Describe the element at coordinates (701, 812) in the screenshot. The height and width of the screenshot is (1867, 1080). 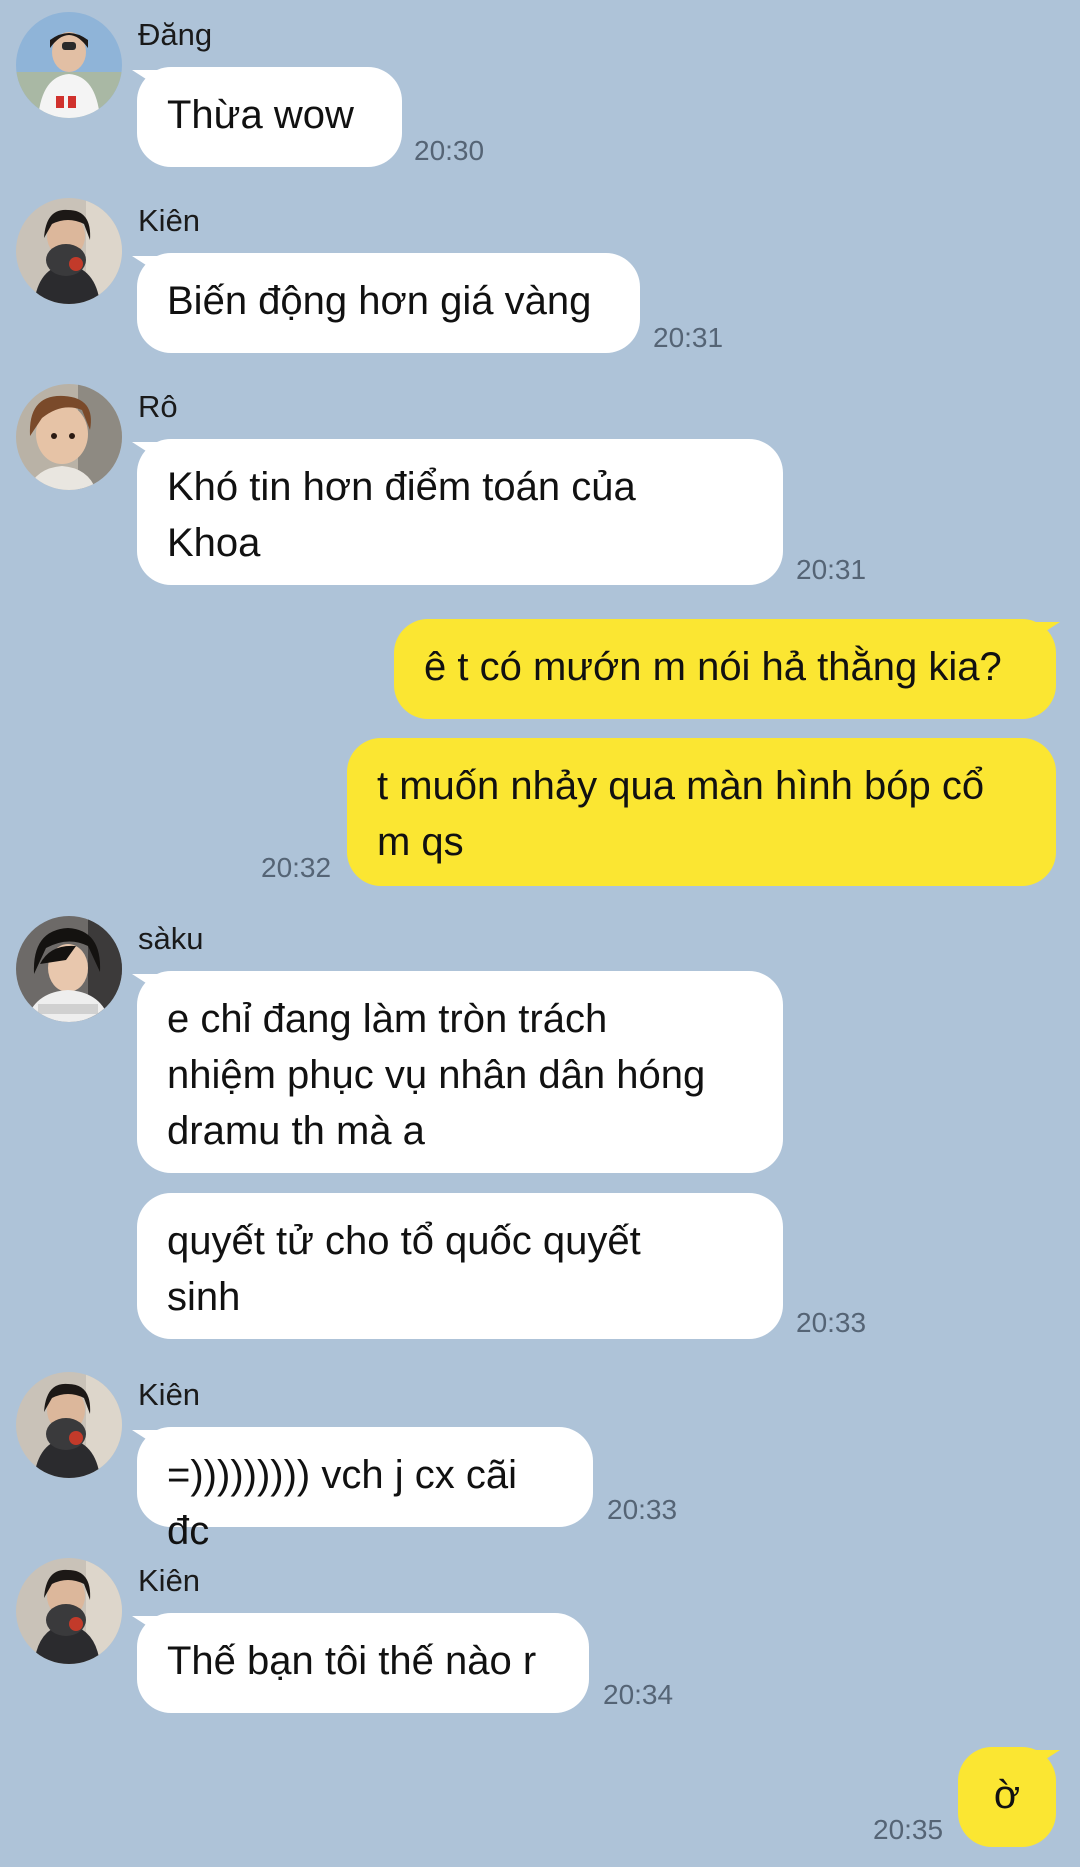
I see `message-bubble: t muốn nhảy qua màn hình bóp cổ m qs` at that location.